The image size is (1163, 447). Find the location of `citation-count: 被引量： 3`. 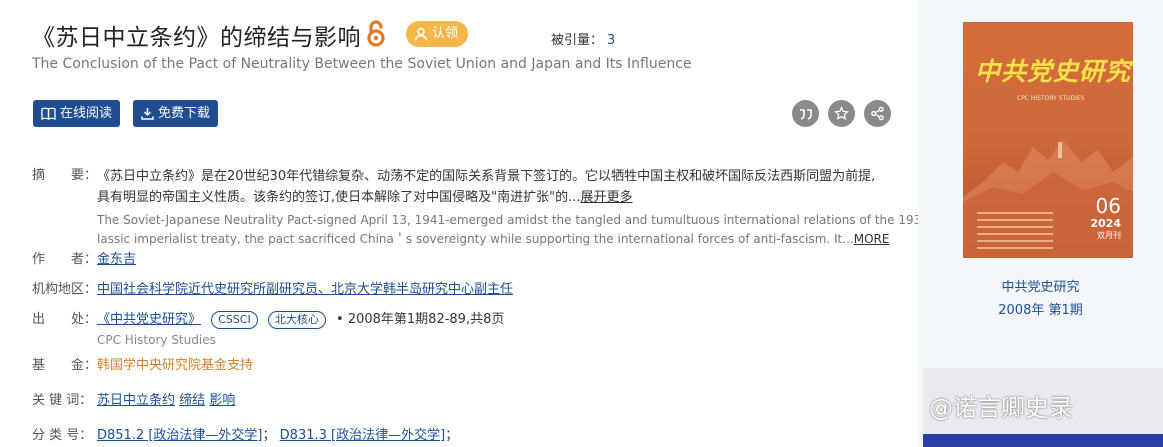

citation-count: 被引量： 3 is located at coordinates (583, 38).